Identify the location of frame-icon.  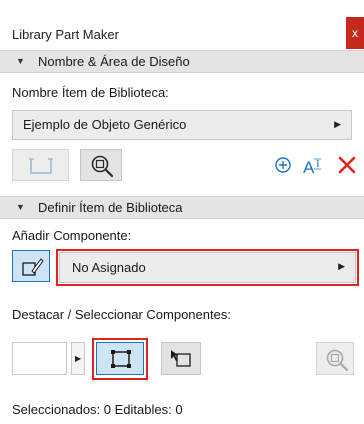
(41, 166).